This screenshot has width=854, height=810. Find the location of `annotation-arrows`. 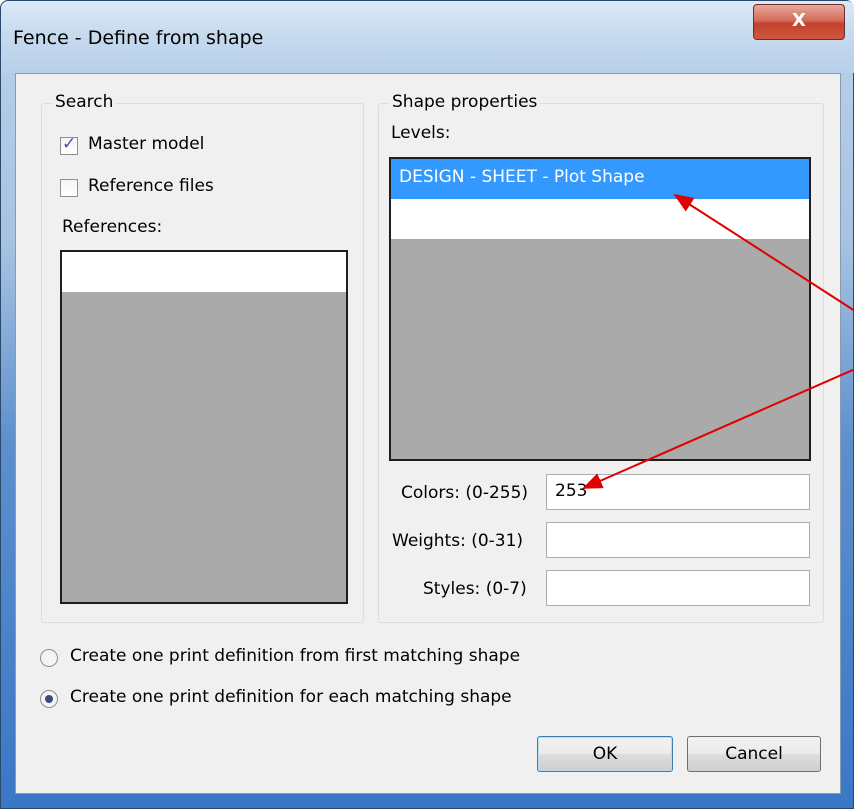

annotation-arrows is located at coordinates (718, 341).